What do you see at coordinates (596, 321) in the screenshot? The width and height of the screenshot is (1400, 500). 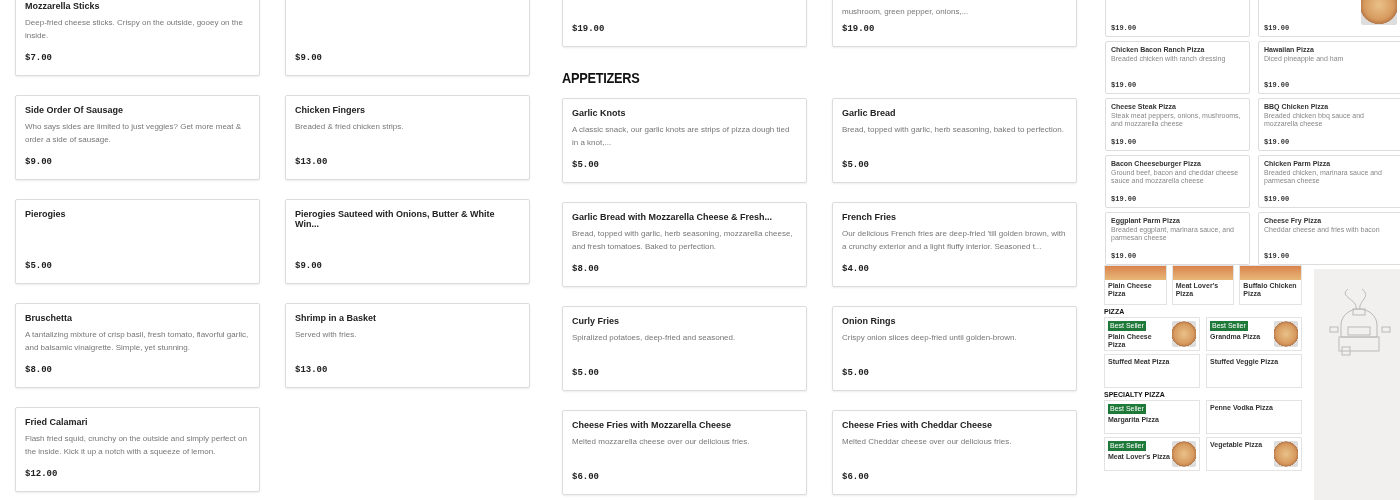 I see `item-name: Curly Fries` at bounding box center [596, 321].